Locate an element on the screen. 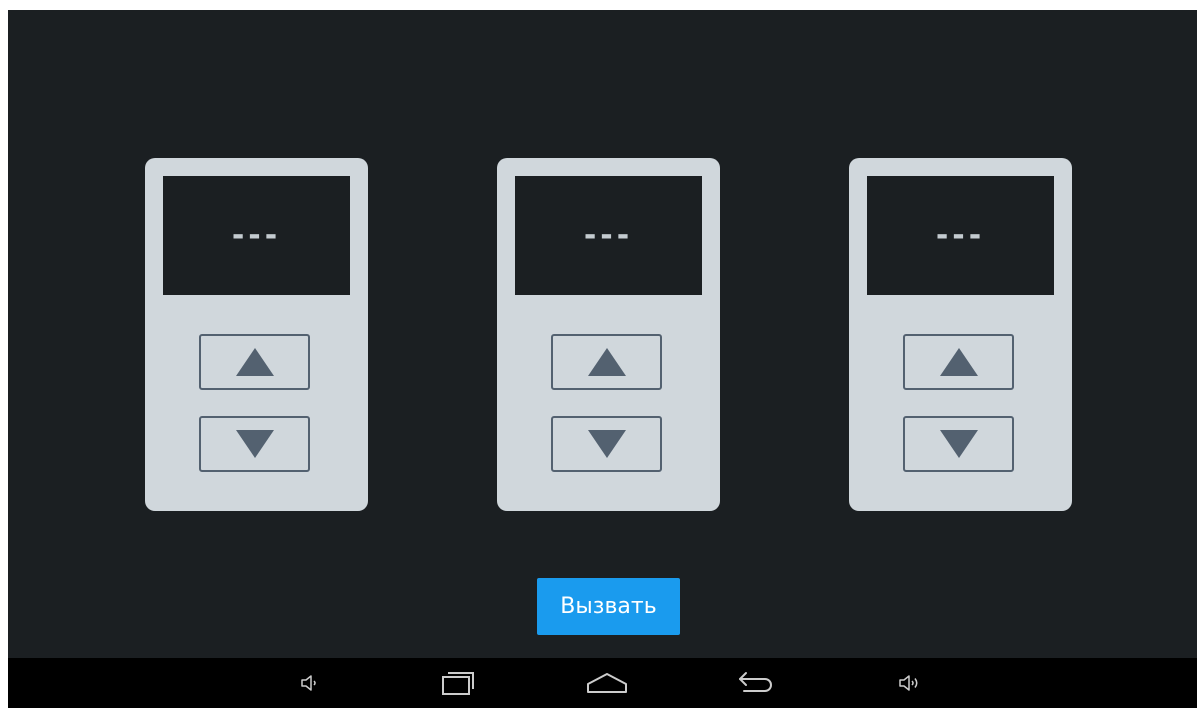  volume-down-button is located at coordinates (310, 683).